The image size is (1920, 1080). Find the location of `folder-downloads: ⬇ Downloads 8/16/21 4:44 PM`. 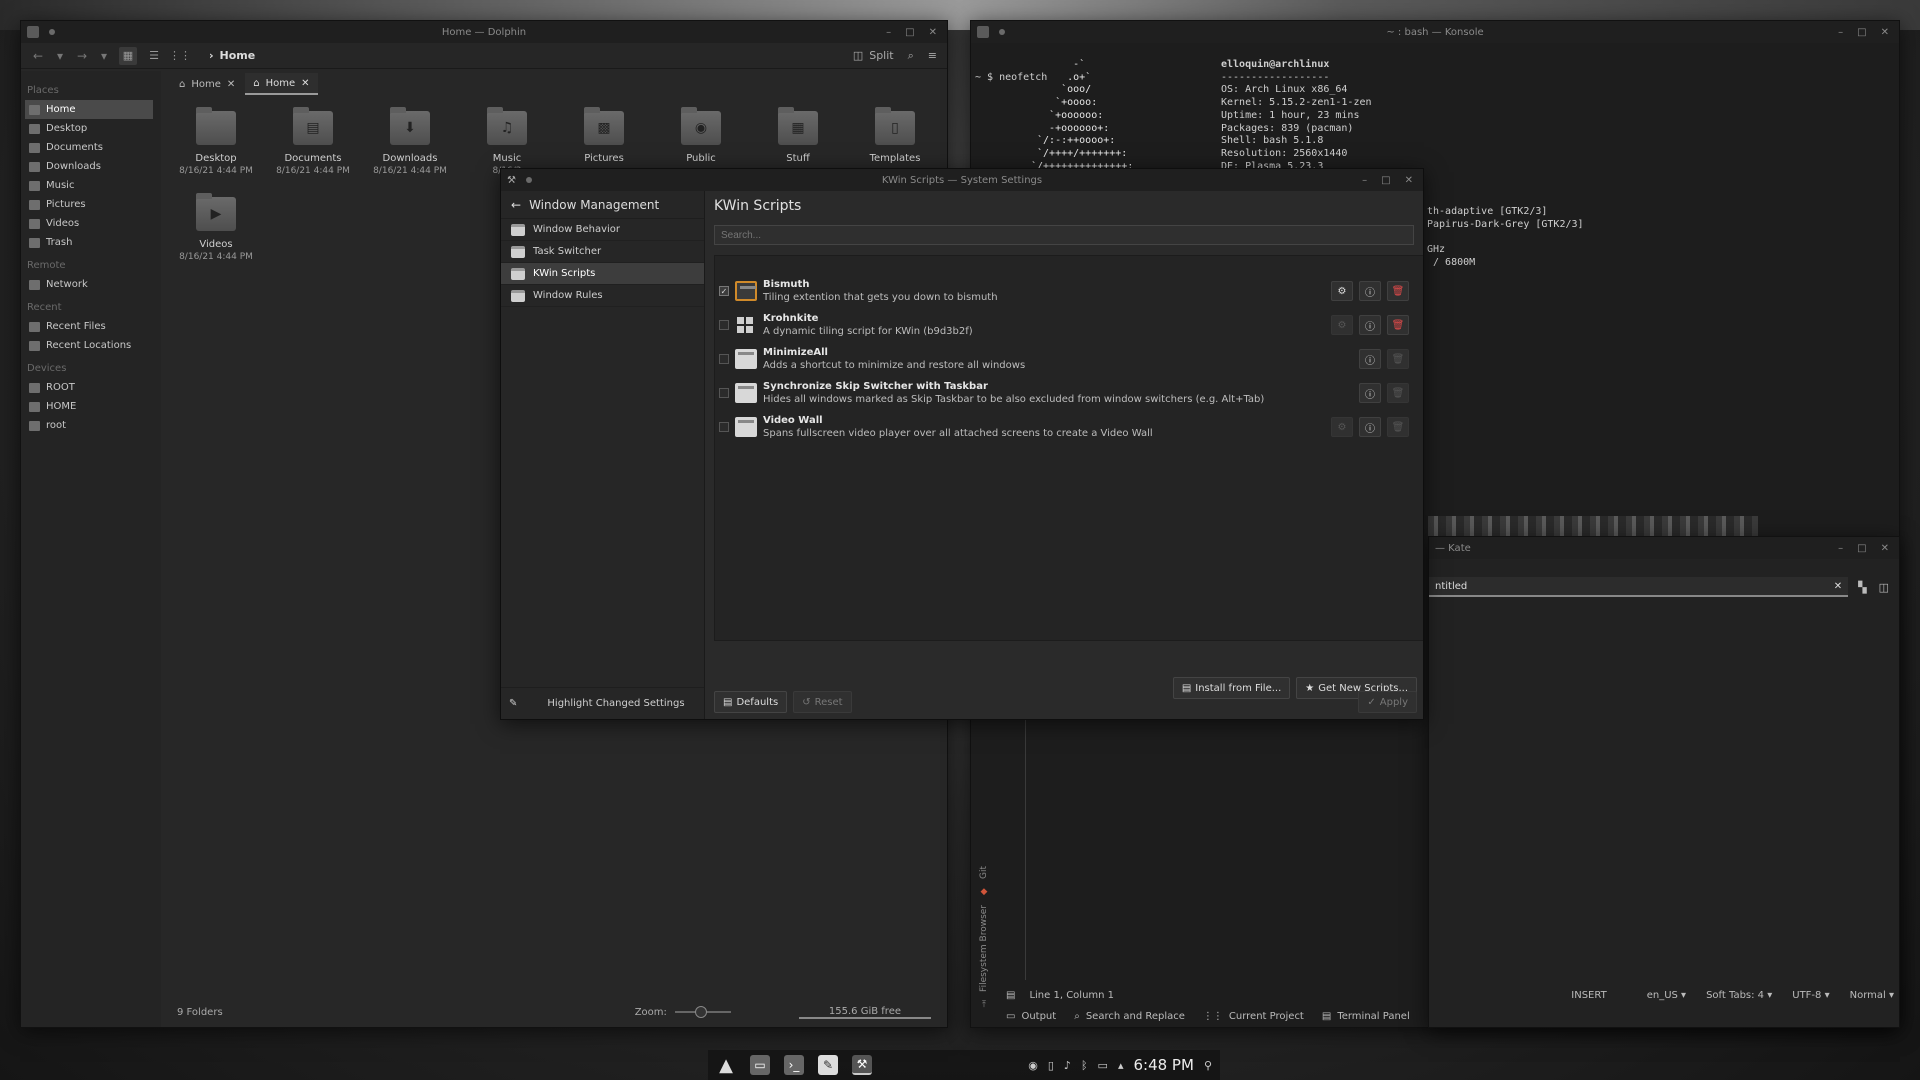

folder-downloads: ⬇ Downloads 8/16/21 4:44 PM is located at coordinates (410, 141).